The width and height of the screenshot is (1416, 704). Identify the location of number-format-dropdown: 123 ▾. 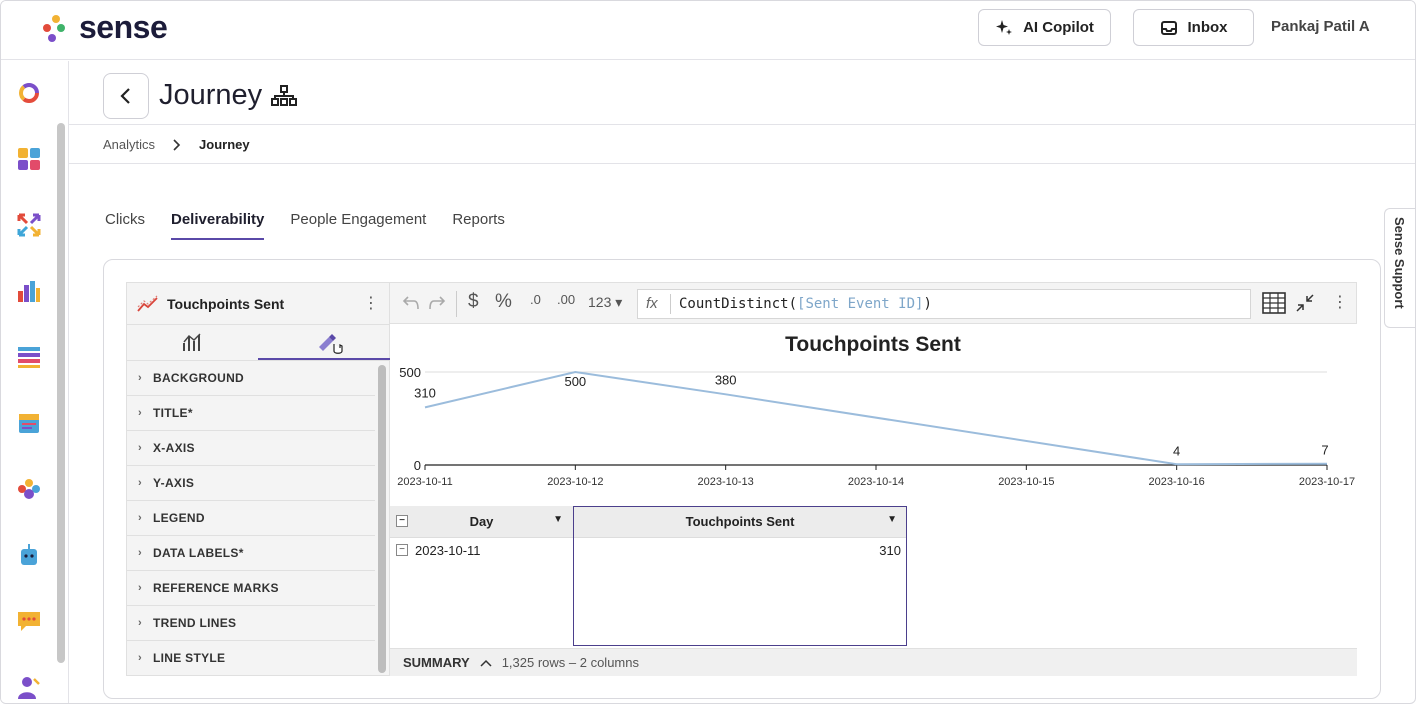
(605, 302).